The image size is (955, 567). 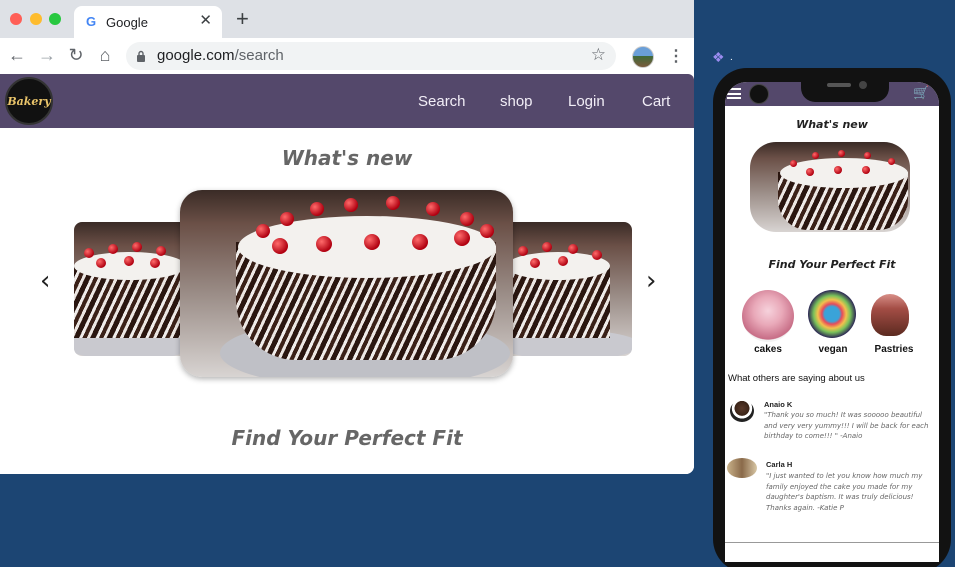 I want to click on address-bar: google.com/search ☆, so click(x=371, y=56).